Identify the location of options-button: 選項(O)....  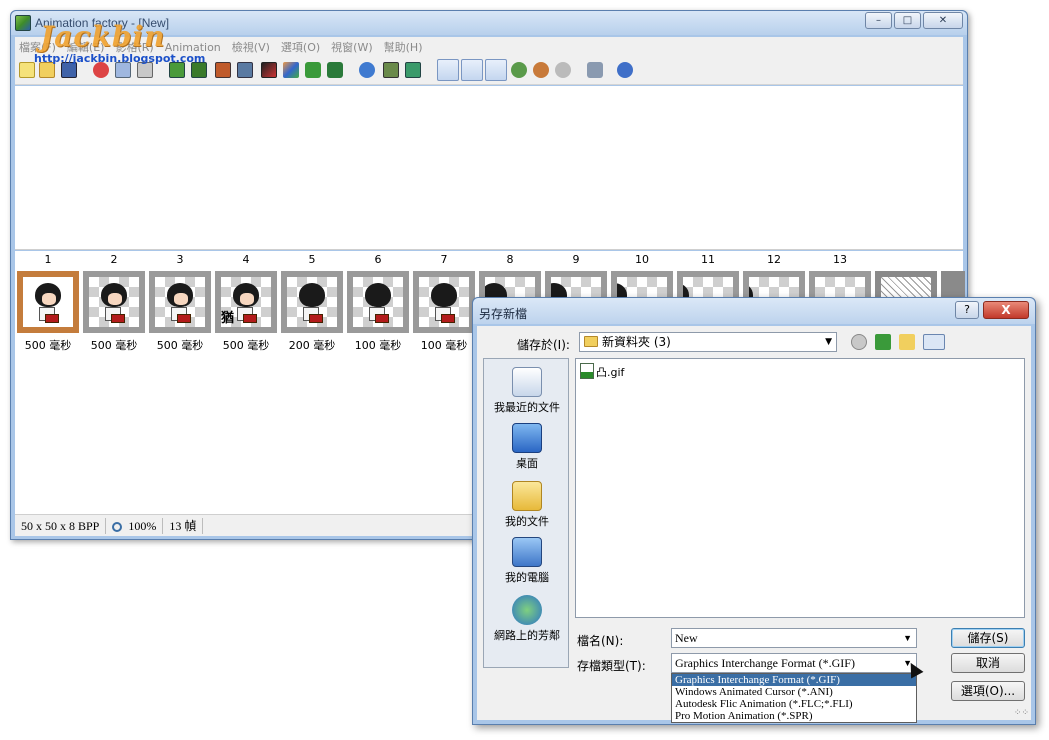
(988, 691).